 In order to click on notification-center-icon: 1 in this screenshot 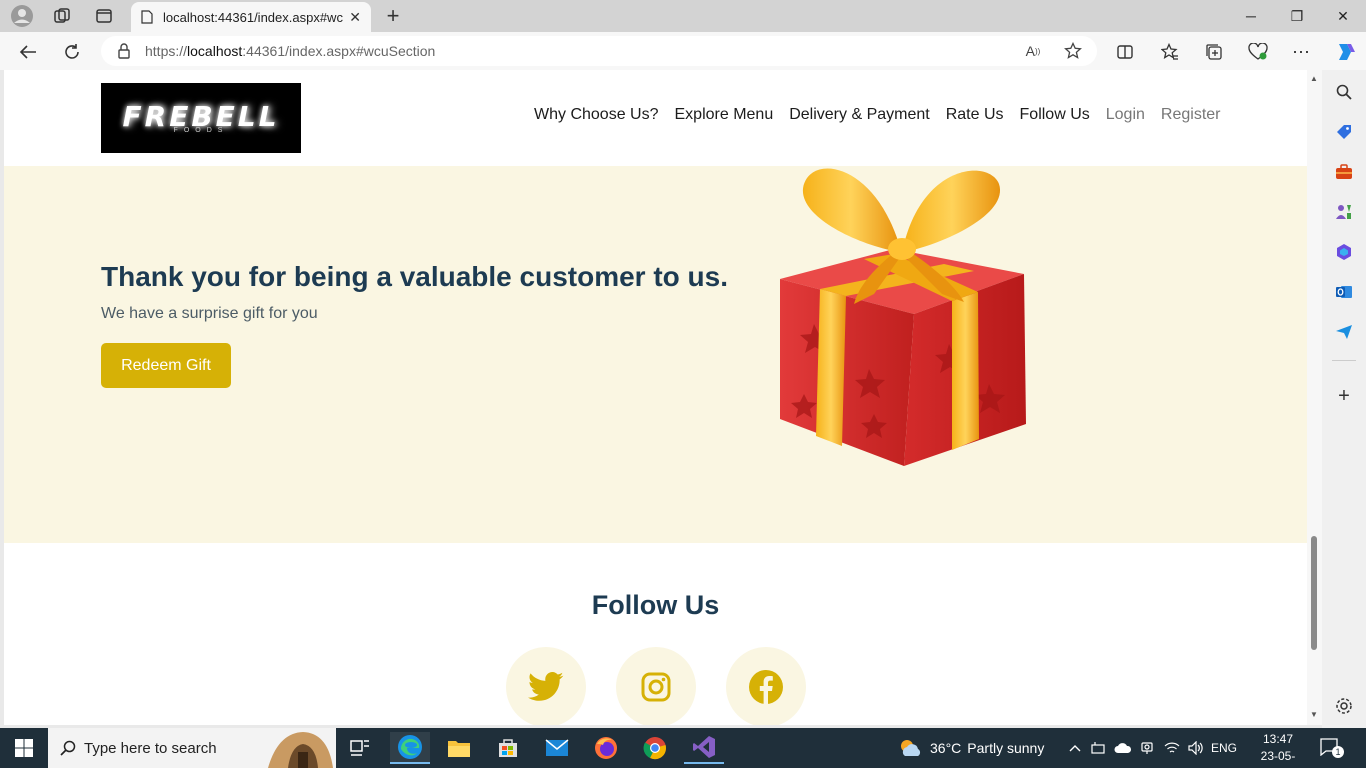, I will do `click(1333, 748)`.